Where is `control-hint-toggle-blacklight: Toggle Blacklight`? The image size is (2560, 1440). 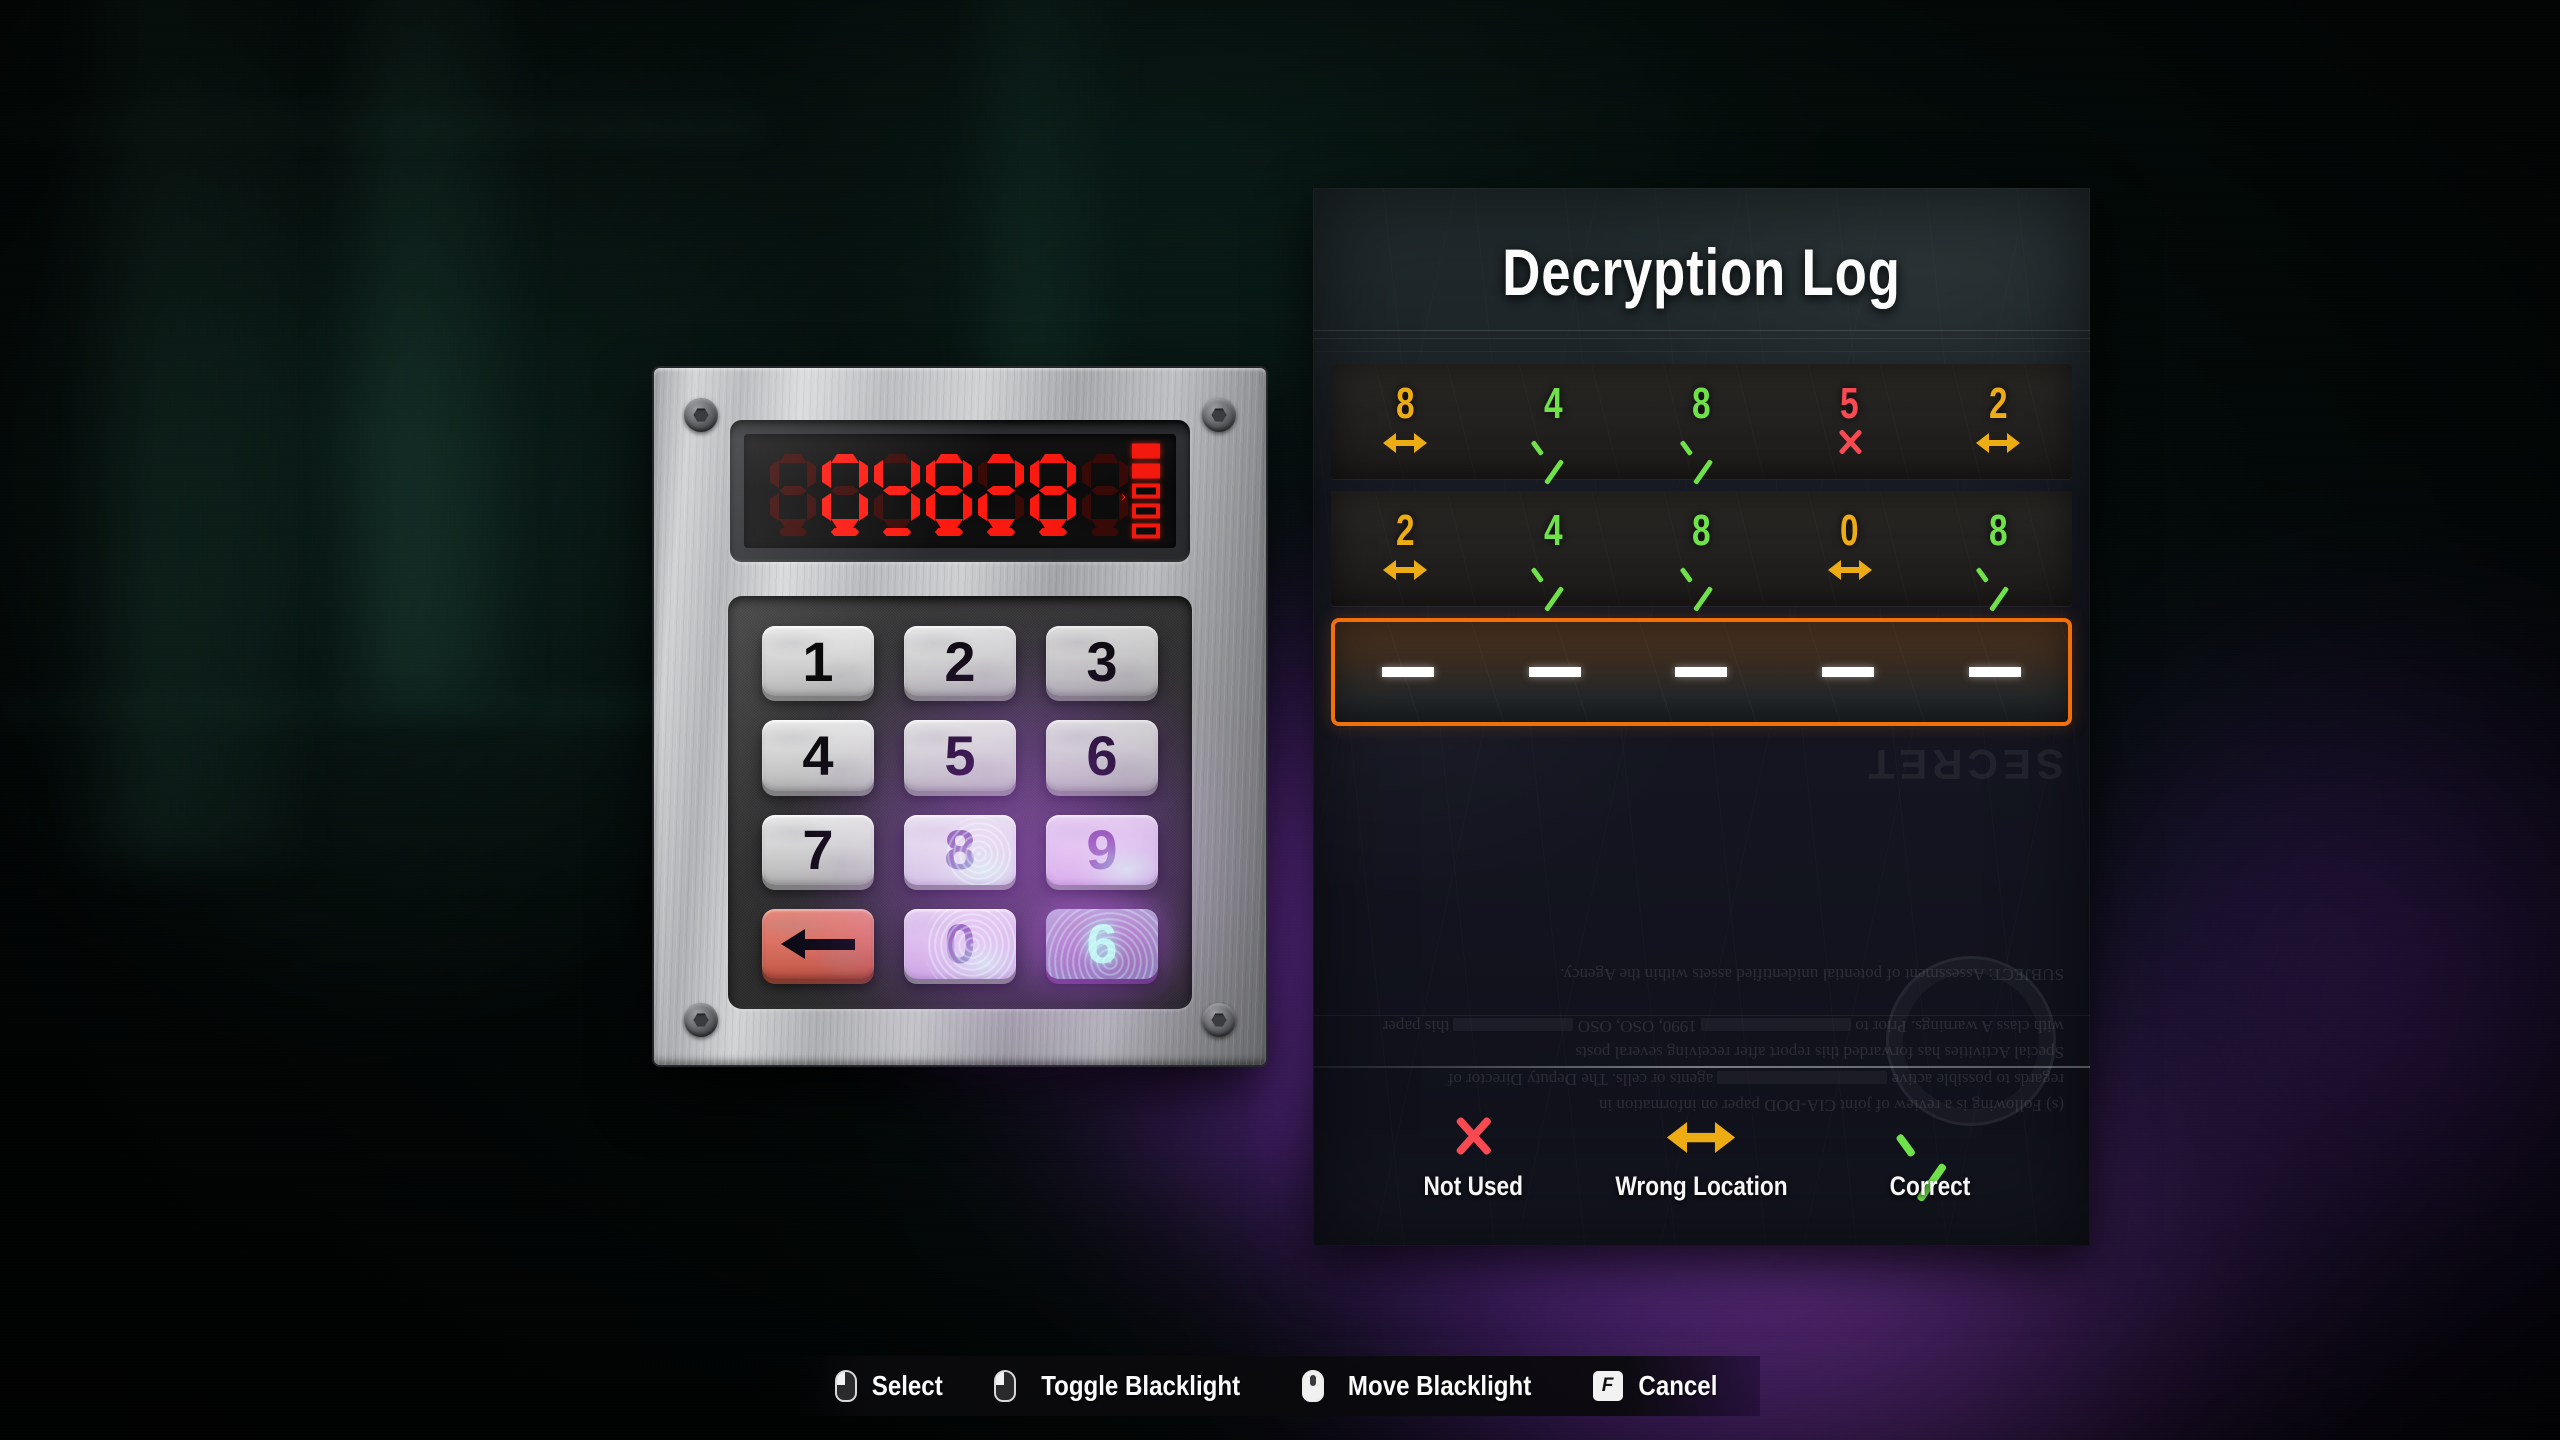 control-hint-toggle-blacklight: Toggle Blacklight is located at coordinates (1125, 1386).